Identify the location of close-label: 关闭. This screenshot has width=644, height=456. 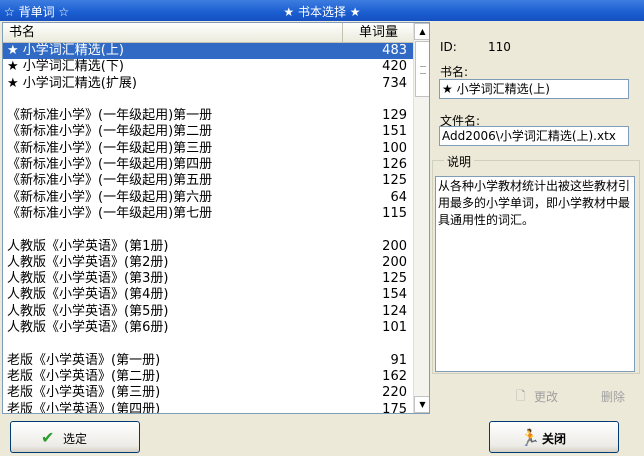
(554, 439).